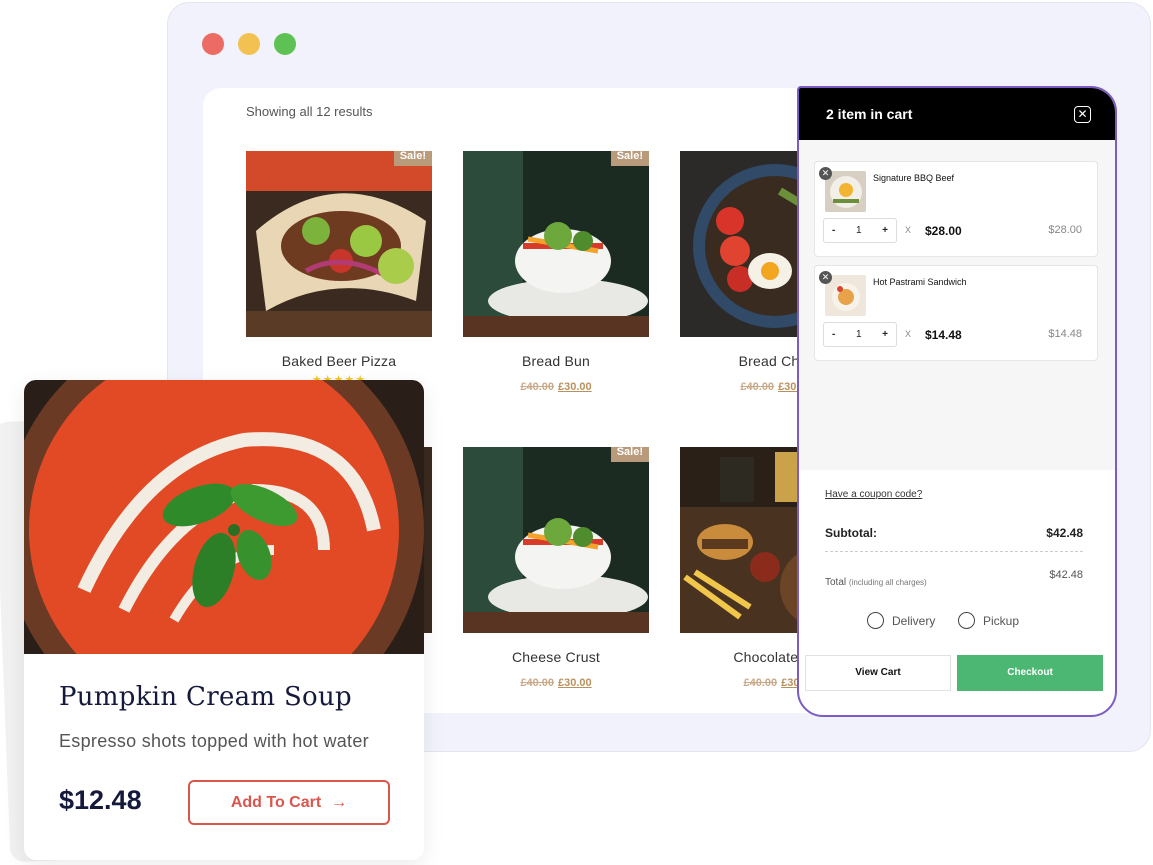  What do you see at coordinates (214, 741) in the screenshot?
I see `featured-product-description: Espresso shots topped with hot water` at bounding box center [214, 741].